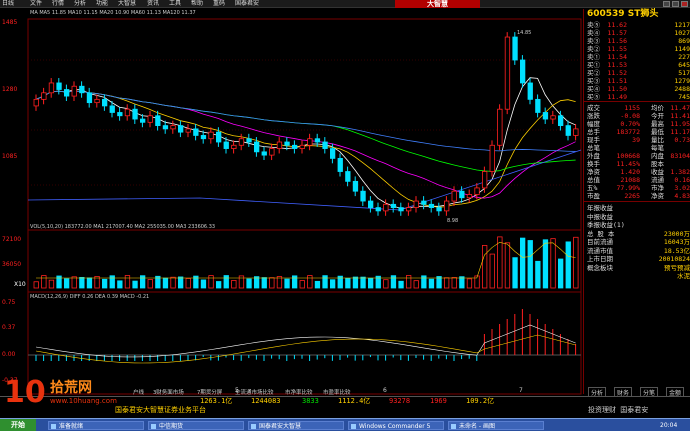  Describe the element at coordinates (637, 73) in the screenshot. I see `order-book-row: 买② 11.52 517` at that location.